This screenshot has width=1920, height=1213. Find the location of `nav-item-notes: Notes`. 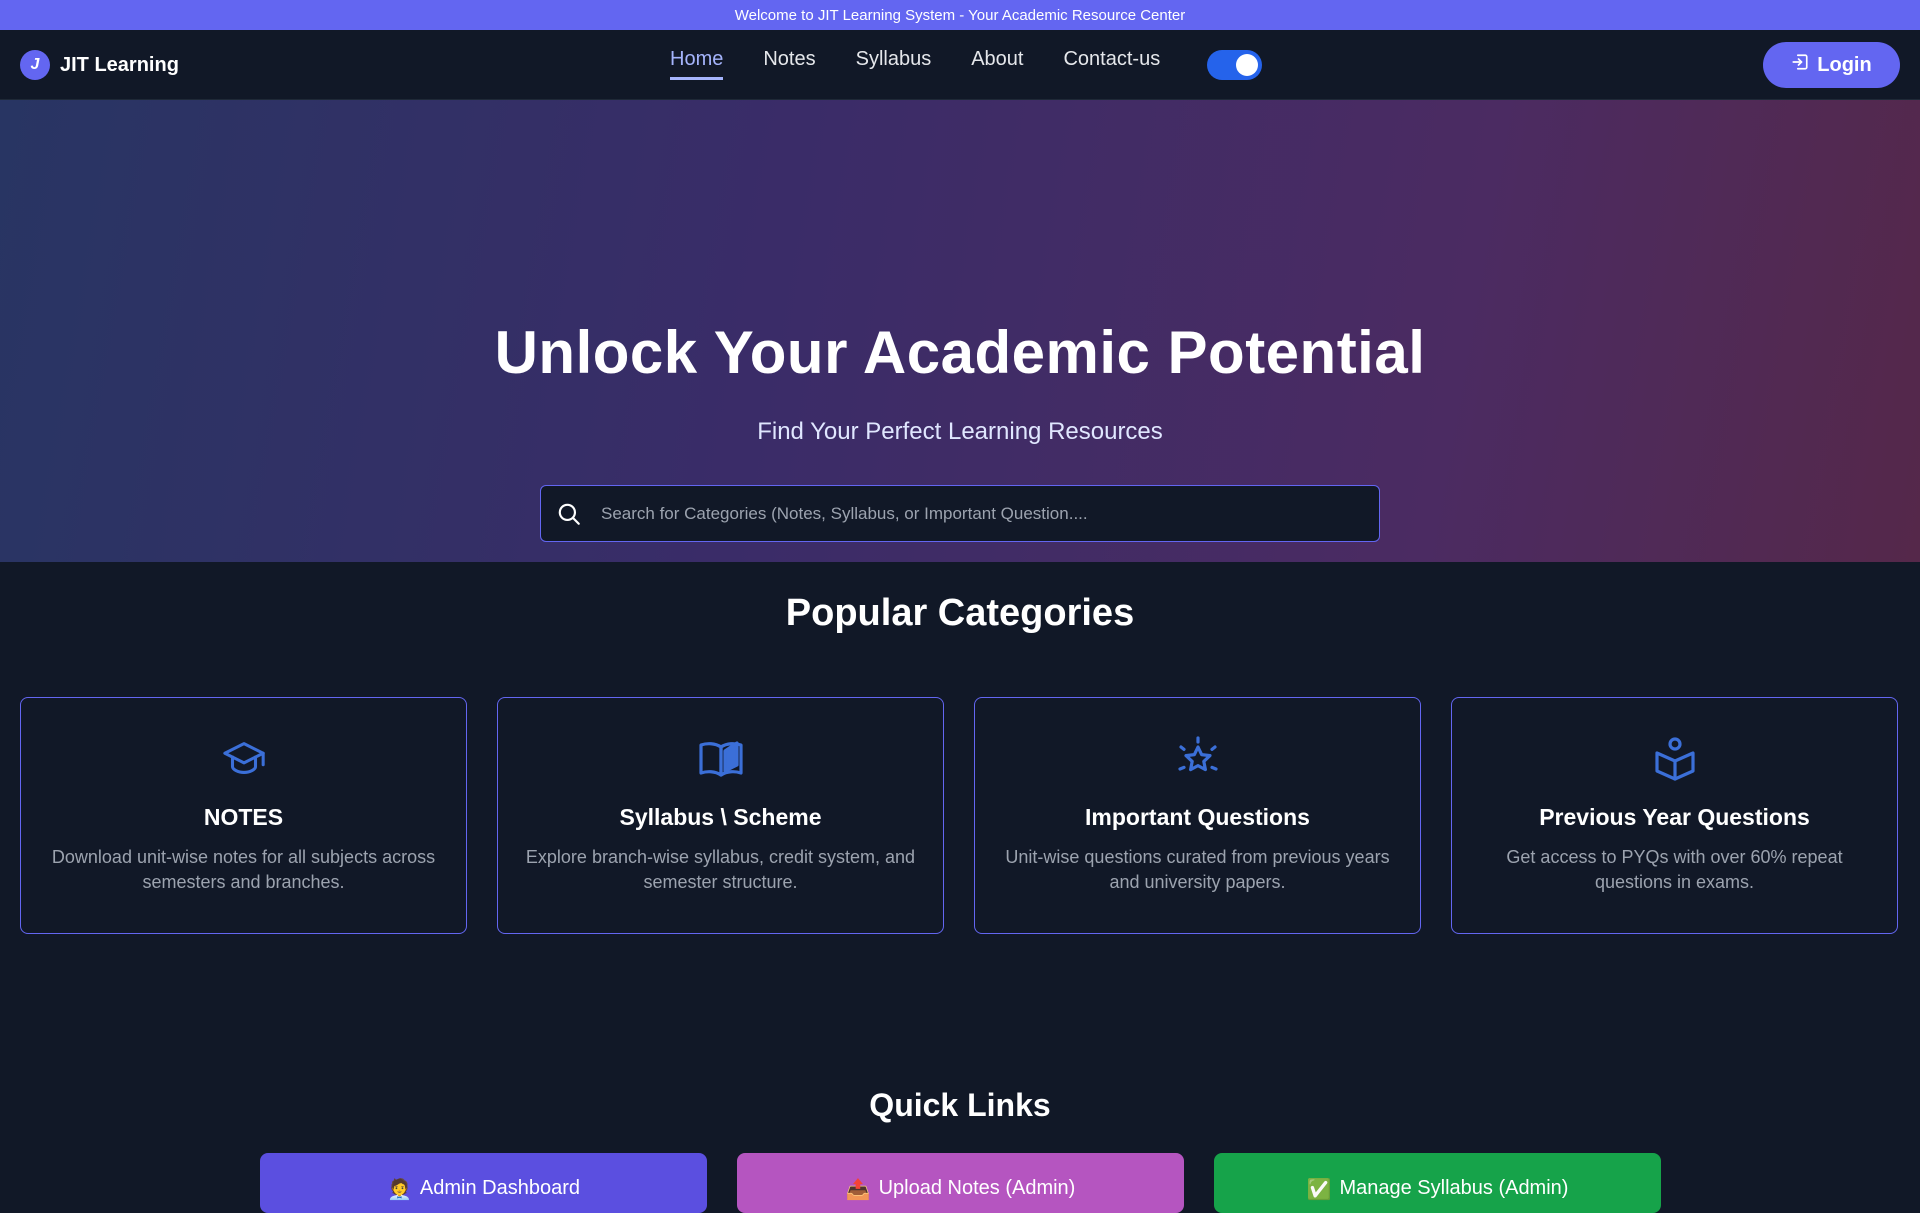

nav-item-notes: Notes is located at coordinates (789, 64).